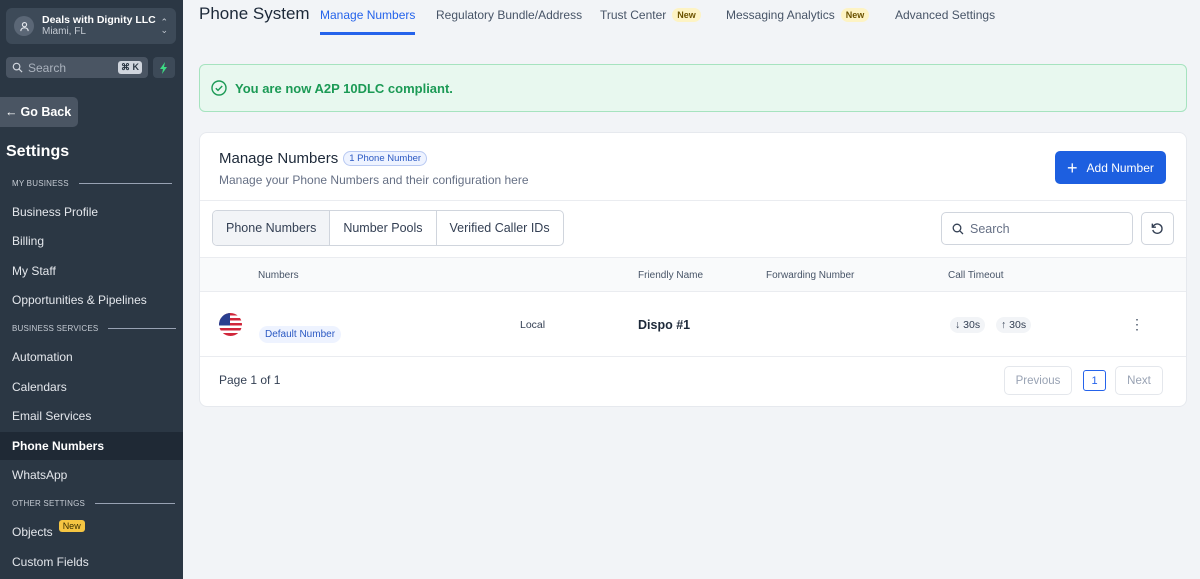 Image resolution: width=1200 pixels, height=579 pixels. What do you see at coordinates (91, 212) in the screenshot?
I see `sidebar-item-business-profile: Business Profile` at bounding box center [91, 212].